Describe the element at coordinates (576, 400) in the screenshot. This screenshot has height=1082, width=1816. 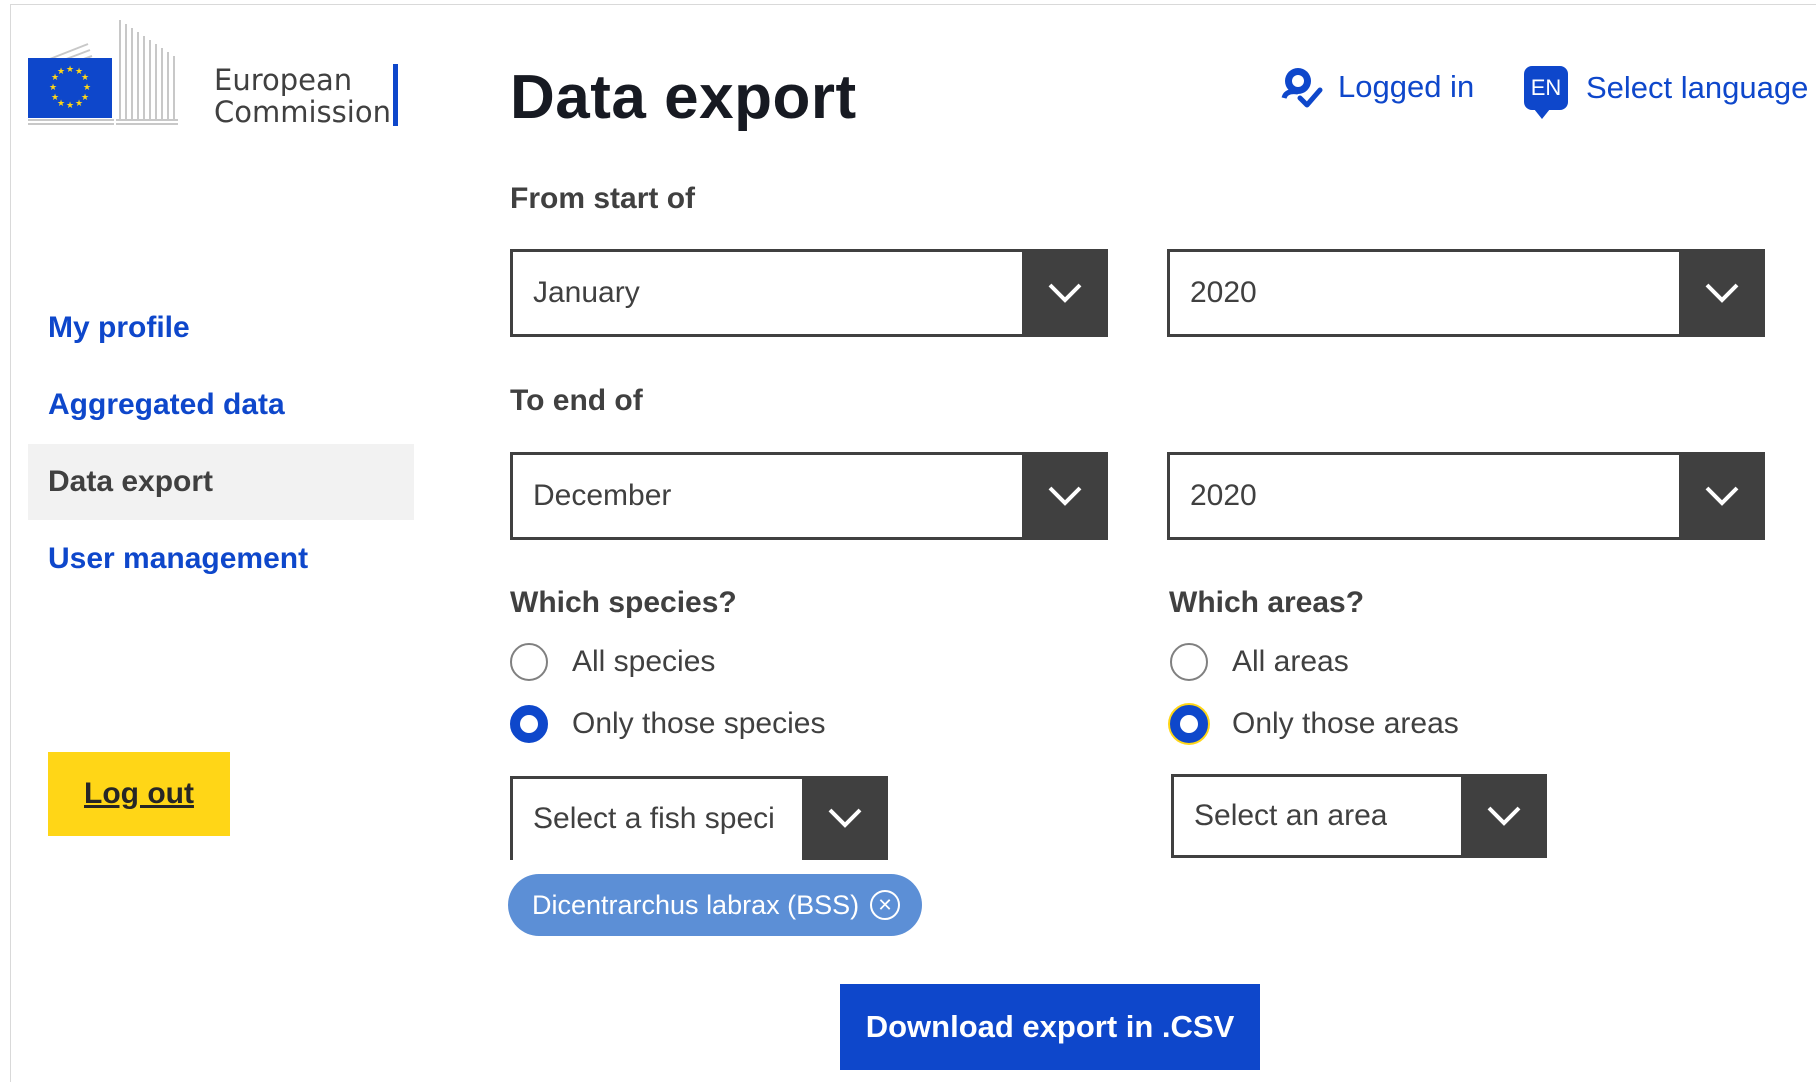
I see `to-label: To end of` at that location.